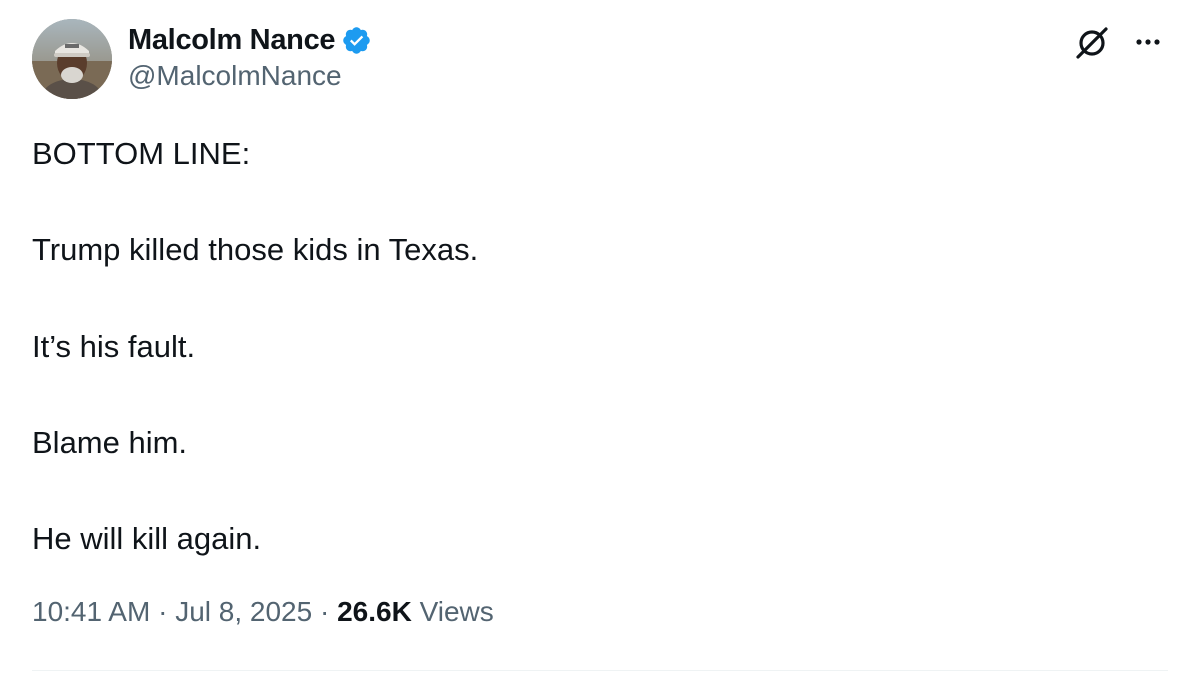  I want to click on tweet-line: Blame him., so click(110, 442).